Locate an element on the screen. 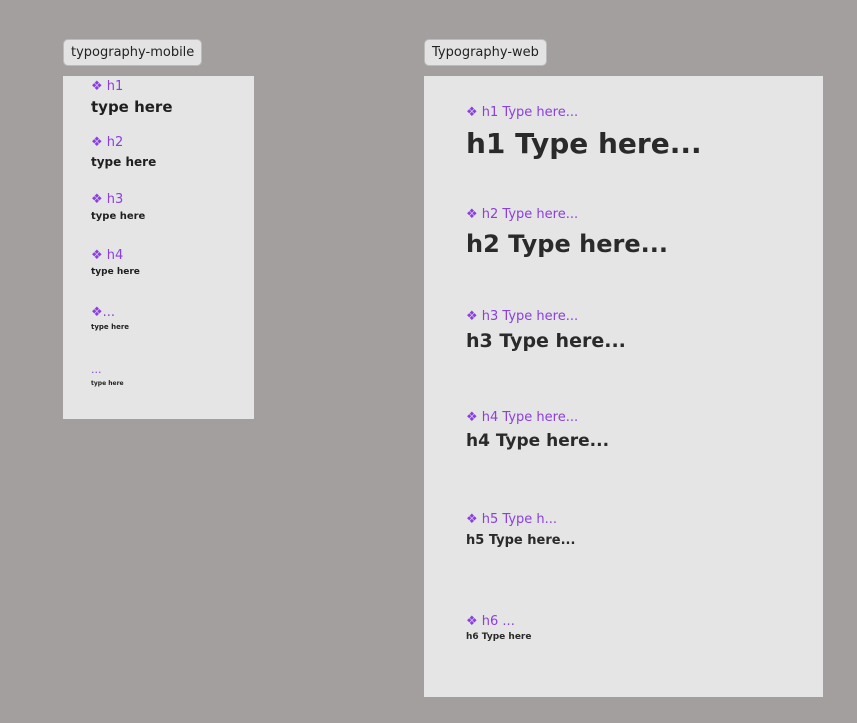 Image resolution: width=857 pixels, height=723 pixels. sample-text-mobile-h4: type here is located at coordinates (115, 272).